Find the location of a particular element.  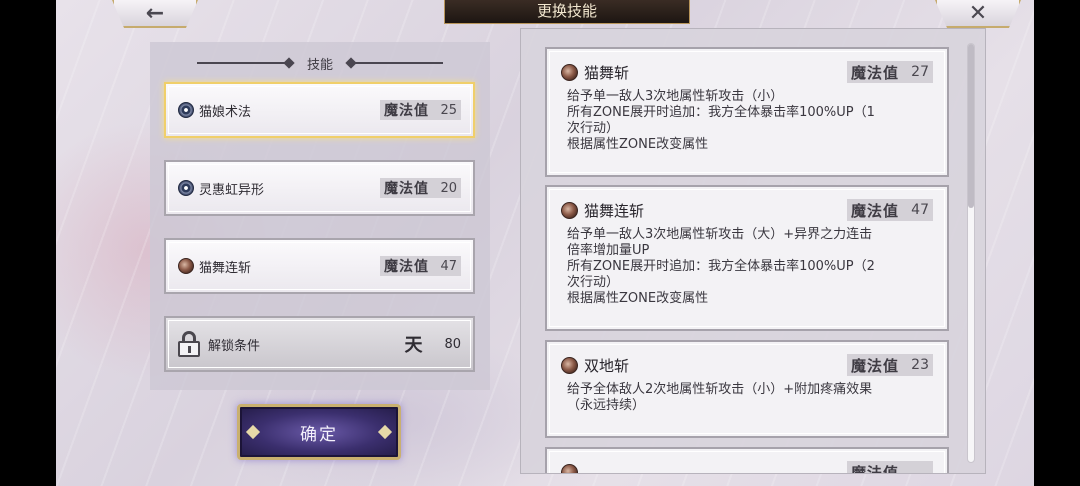

skills-heading: 技能 is located at coordinates (320, 63).